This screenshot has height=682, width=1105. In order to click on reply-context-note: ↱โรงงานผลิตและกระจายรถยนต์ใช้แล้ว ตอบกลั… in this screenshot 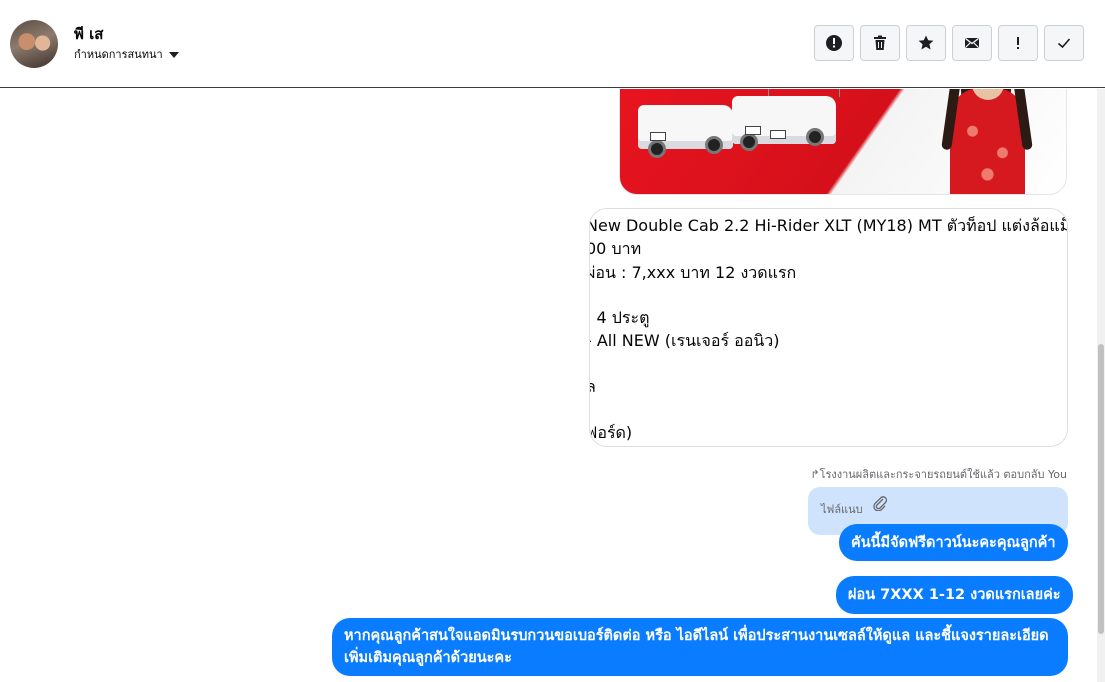, I will do `click(938, 474)`.